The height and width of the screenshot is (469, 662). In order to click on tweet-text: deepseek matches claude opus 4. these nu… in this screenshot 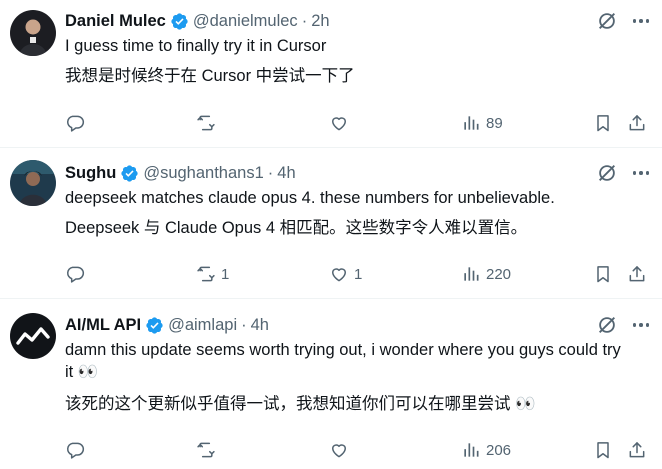, I will do `click(310, 198)`.